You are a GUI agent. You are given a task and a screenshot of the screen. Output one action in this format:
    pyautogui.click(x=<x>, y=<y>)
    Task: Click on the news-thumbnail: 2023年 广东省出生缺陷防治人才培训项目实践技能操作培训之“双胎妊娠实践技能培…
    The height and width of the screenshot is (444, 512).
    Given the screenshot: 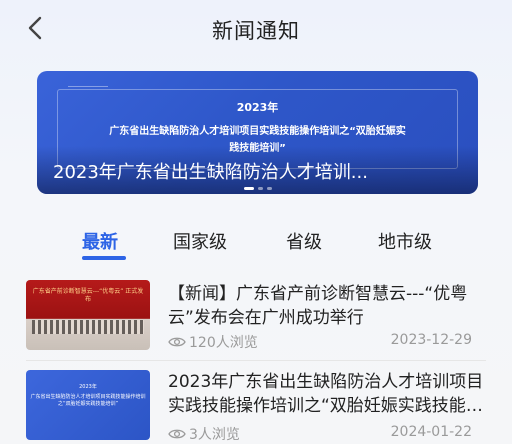 What is the action you would take?
    pyautogui.click(x=88, y=405)
    